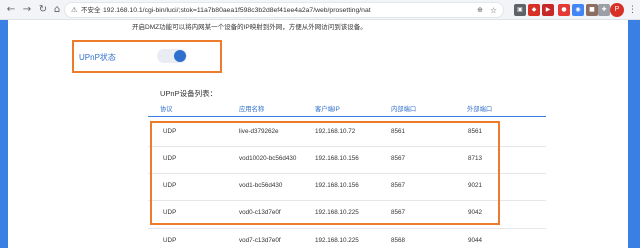 Image resolution: width=640 pixels, height=248 pixels. Describe the element at coordinates (404, 109) in the screenshot. I see `header-internal-port: 内部端口` at that location.